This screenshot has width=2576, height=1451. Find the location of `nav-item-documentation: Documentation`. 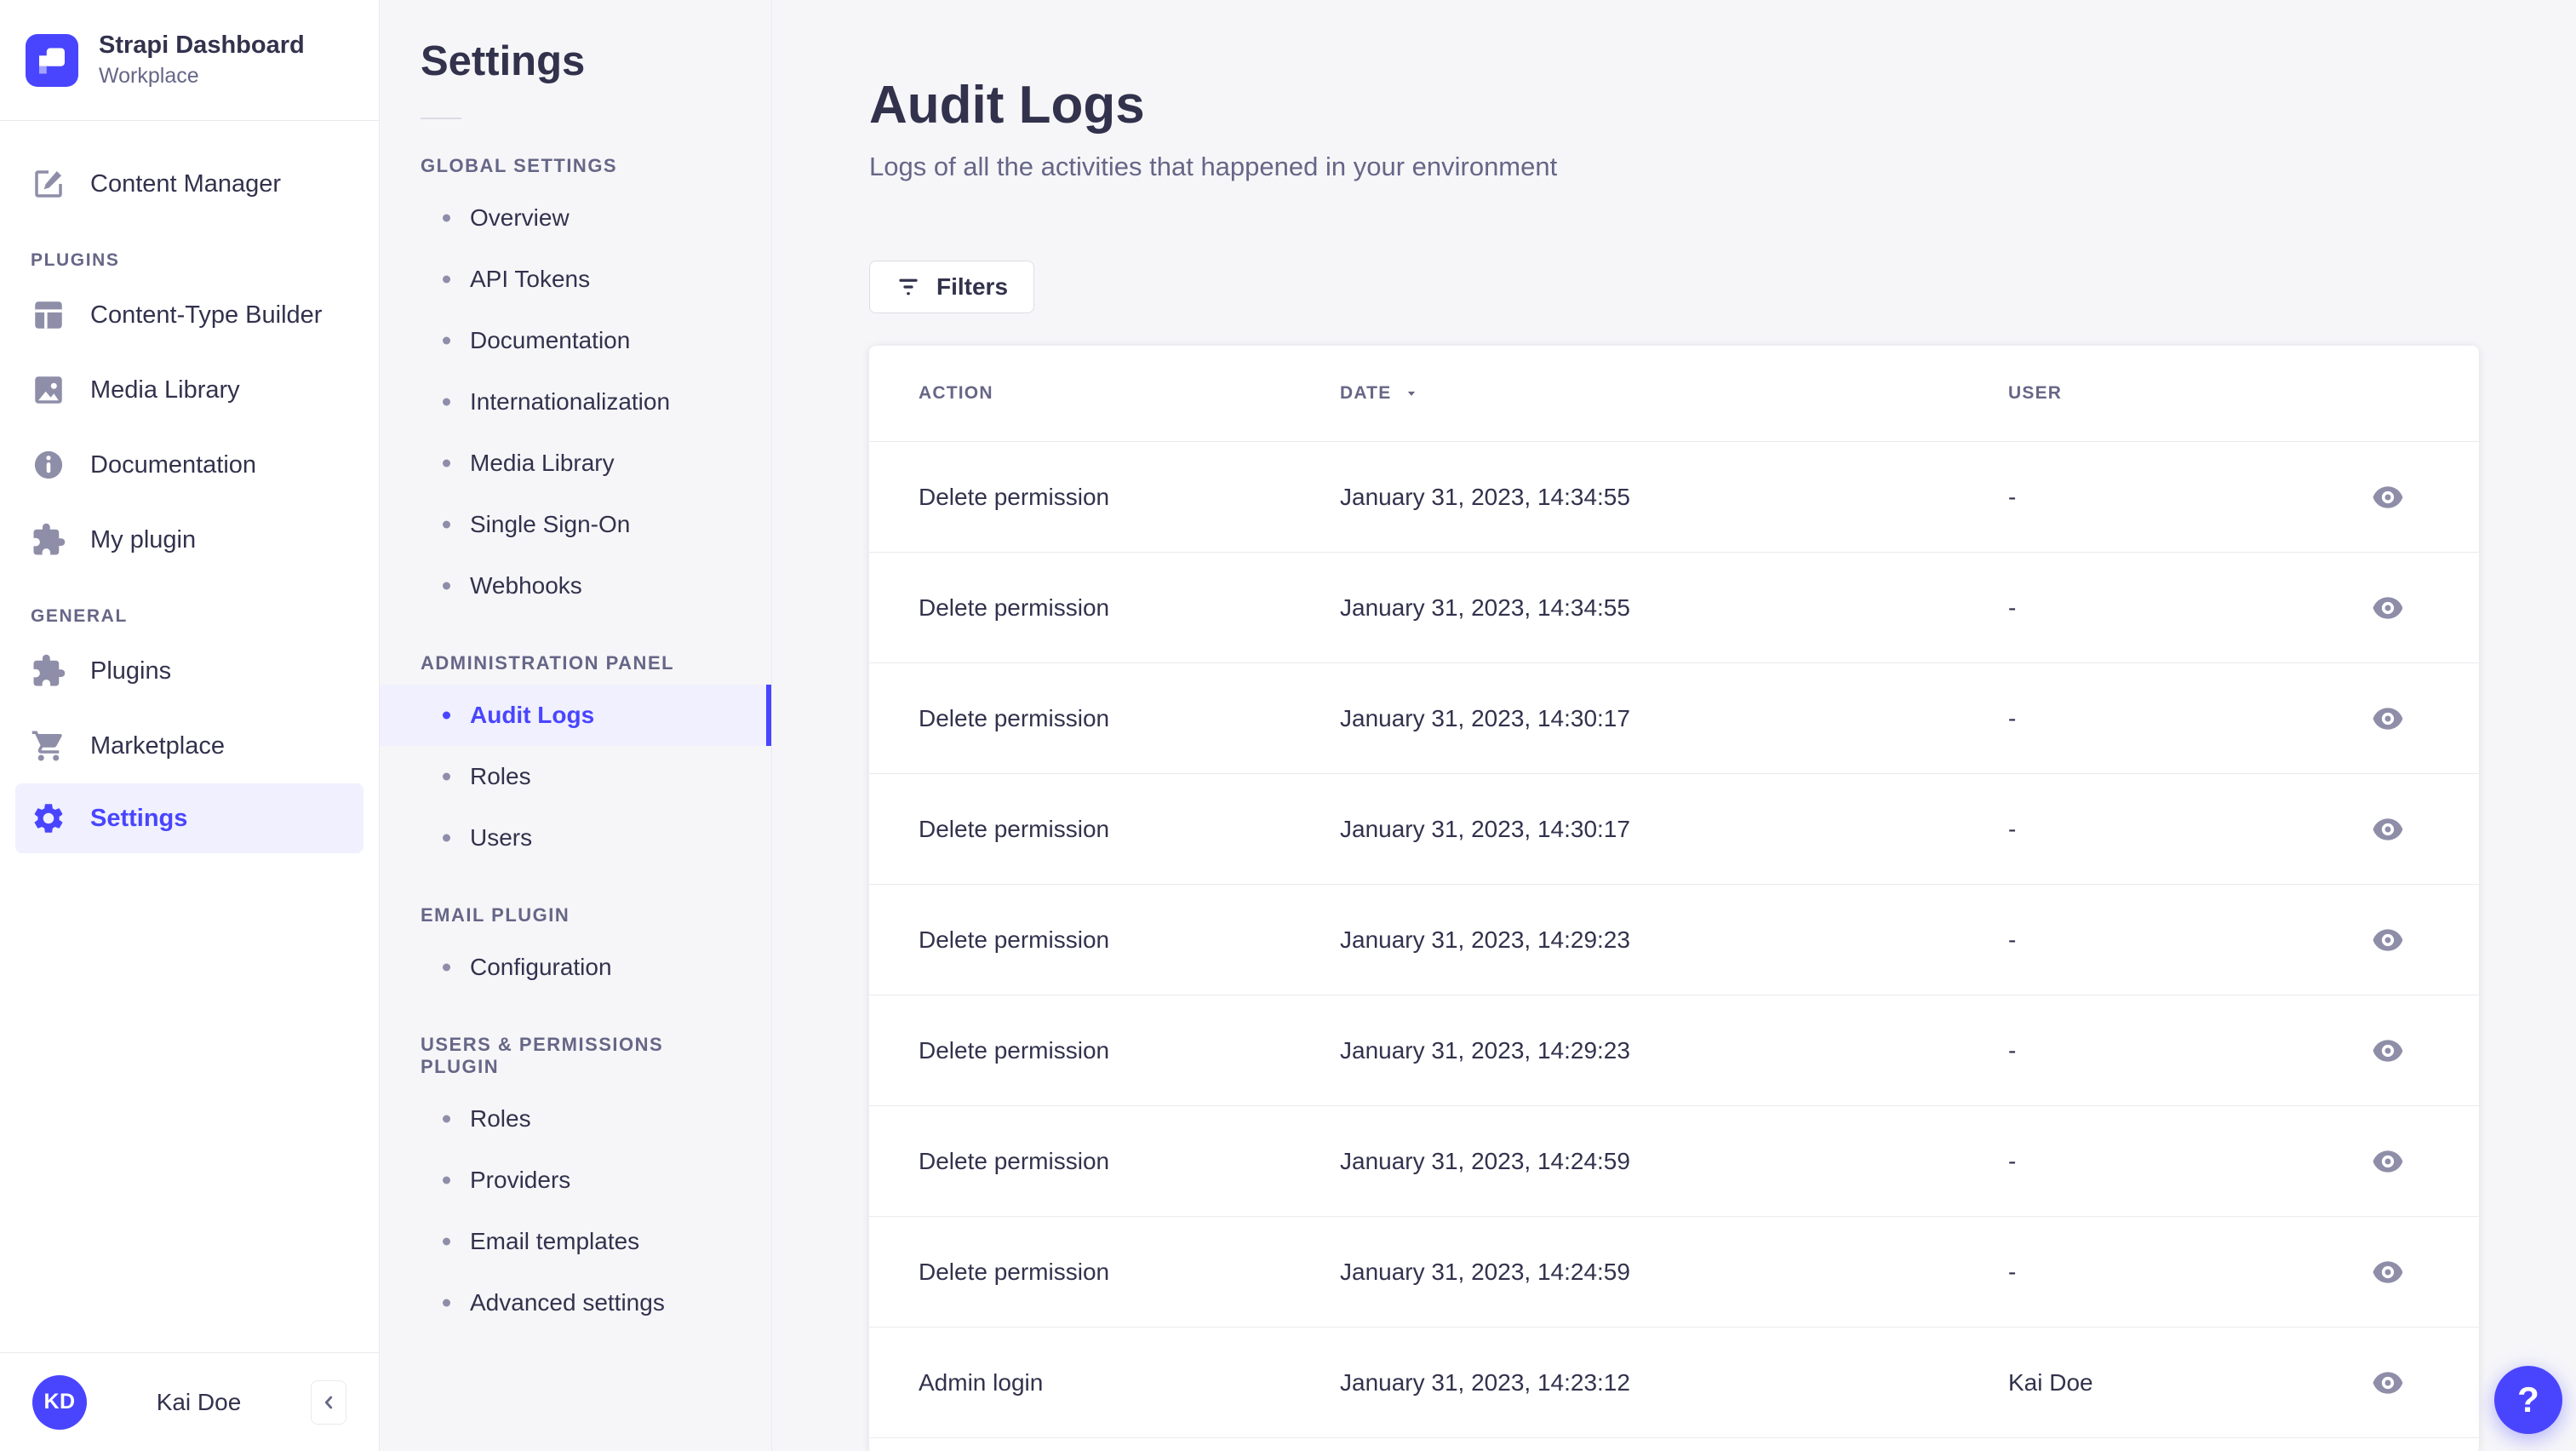

nav-item-documentation: Documentation is located at coordinates (189, 465).